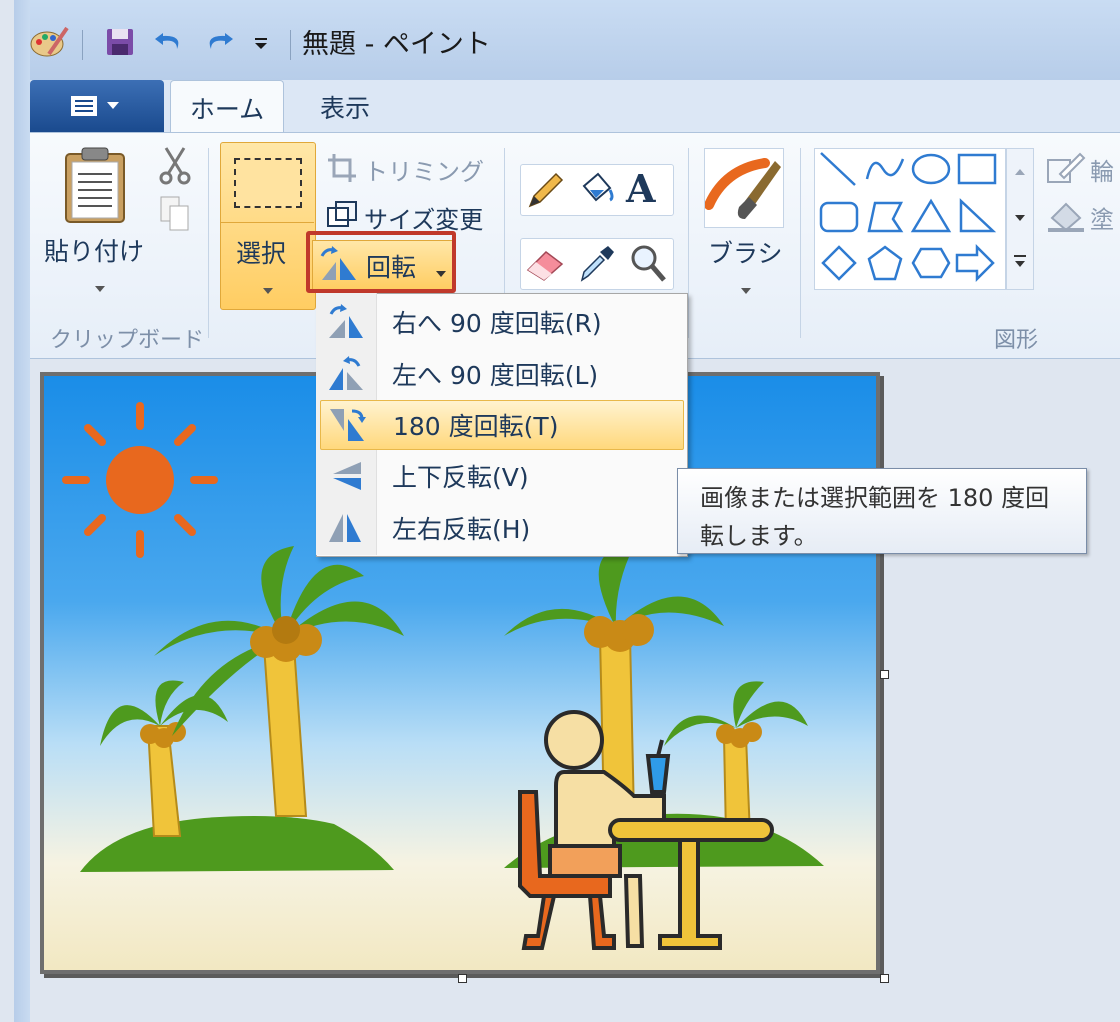 Image resolution: width=1120 pixels, height=1022 pixels. What do you see at coordinates (745, 252) in the screenshot?
I see `brush-button: ブラシ` at bounding box center [745, 252].